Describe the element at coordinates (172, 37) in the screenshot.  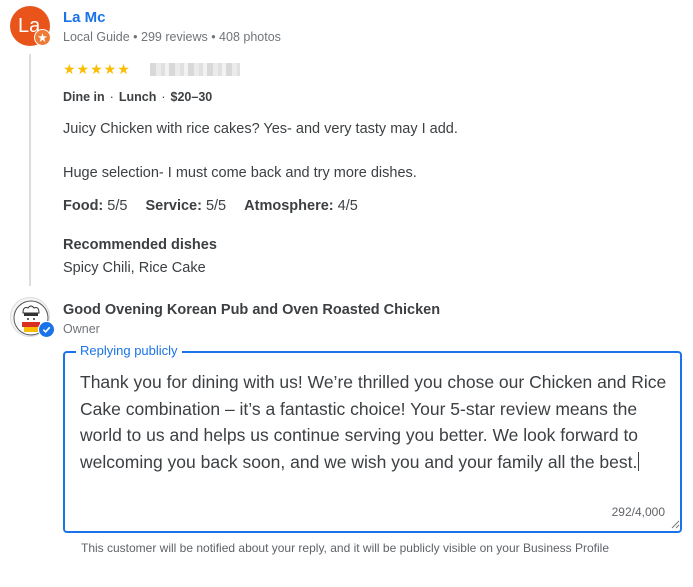
I see `reviewer-meta: Local Guide • 299 reviews • 408 photos` at that location.